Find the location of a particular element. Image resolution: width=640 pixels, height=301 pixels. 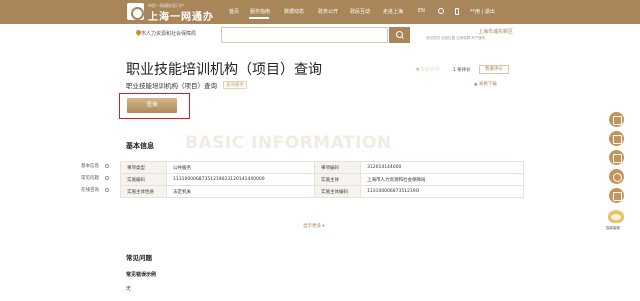

table-cell: 公共服务 is located at coordinates (240, 167).